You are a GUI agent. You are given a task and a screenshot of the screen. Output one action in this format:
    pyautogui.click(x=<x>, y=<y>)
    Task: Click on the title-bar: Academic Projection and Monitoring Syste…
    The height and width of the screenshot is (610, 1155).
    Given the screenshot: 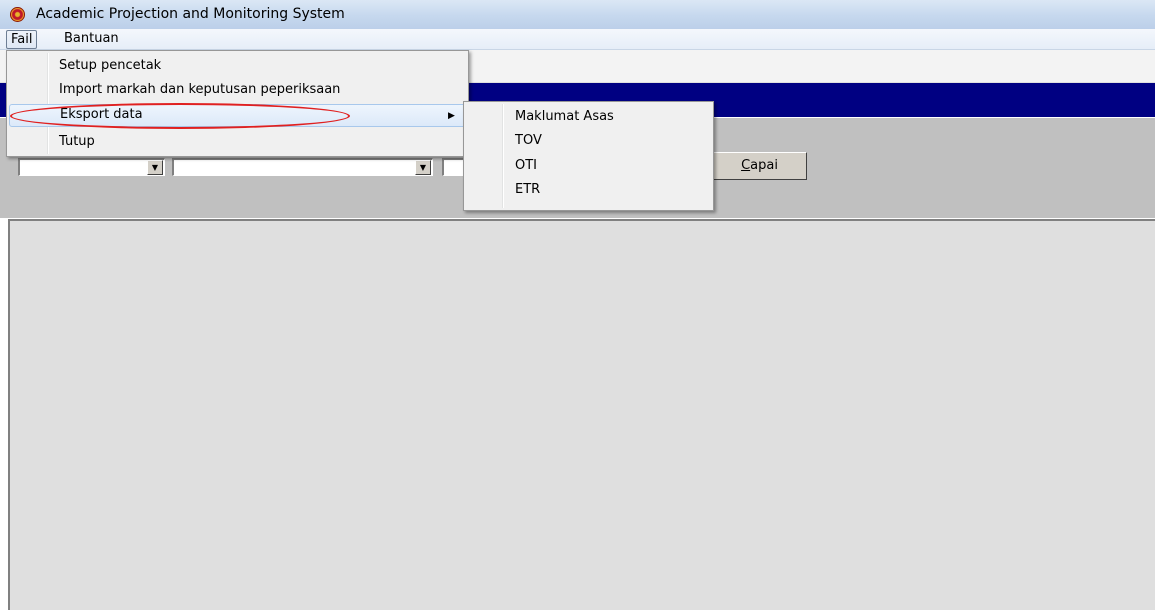 What is the action you would take?
    pyautogui.click(x=577, y=14)
    